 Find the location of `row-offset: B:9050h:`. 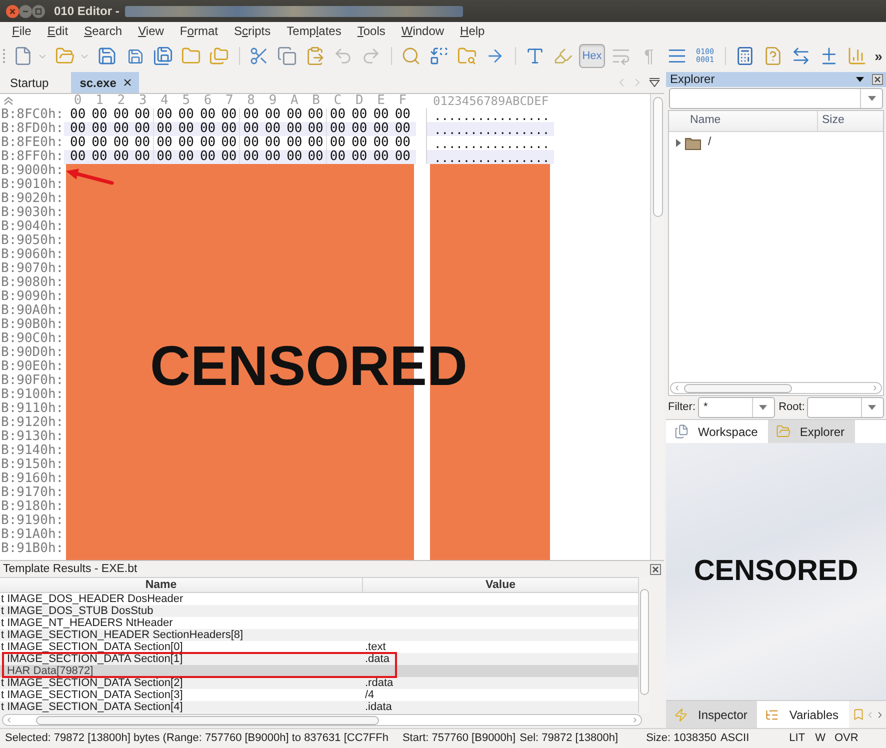

row-offset: B:9050h: is located at coordinates (32, 241).